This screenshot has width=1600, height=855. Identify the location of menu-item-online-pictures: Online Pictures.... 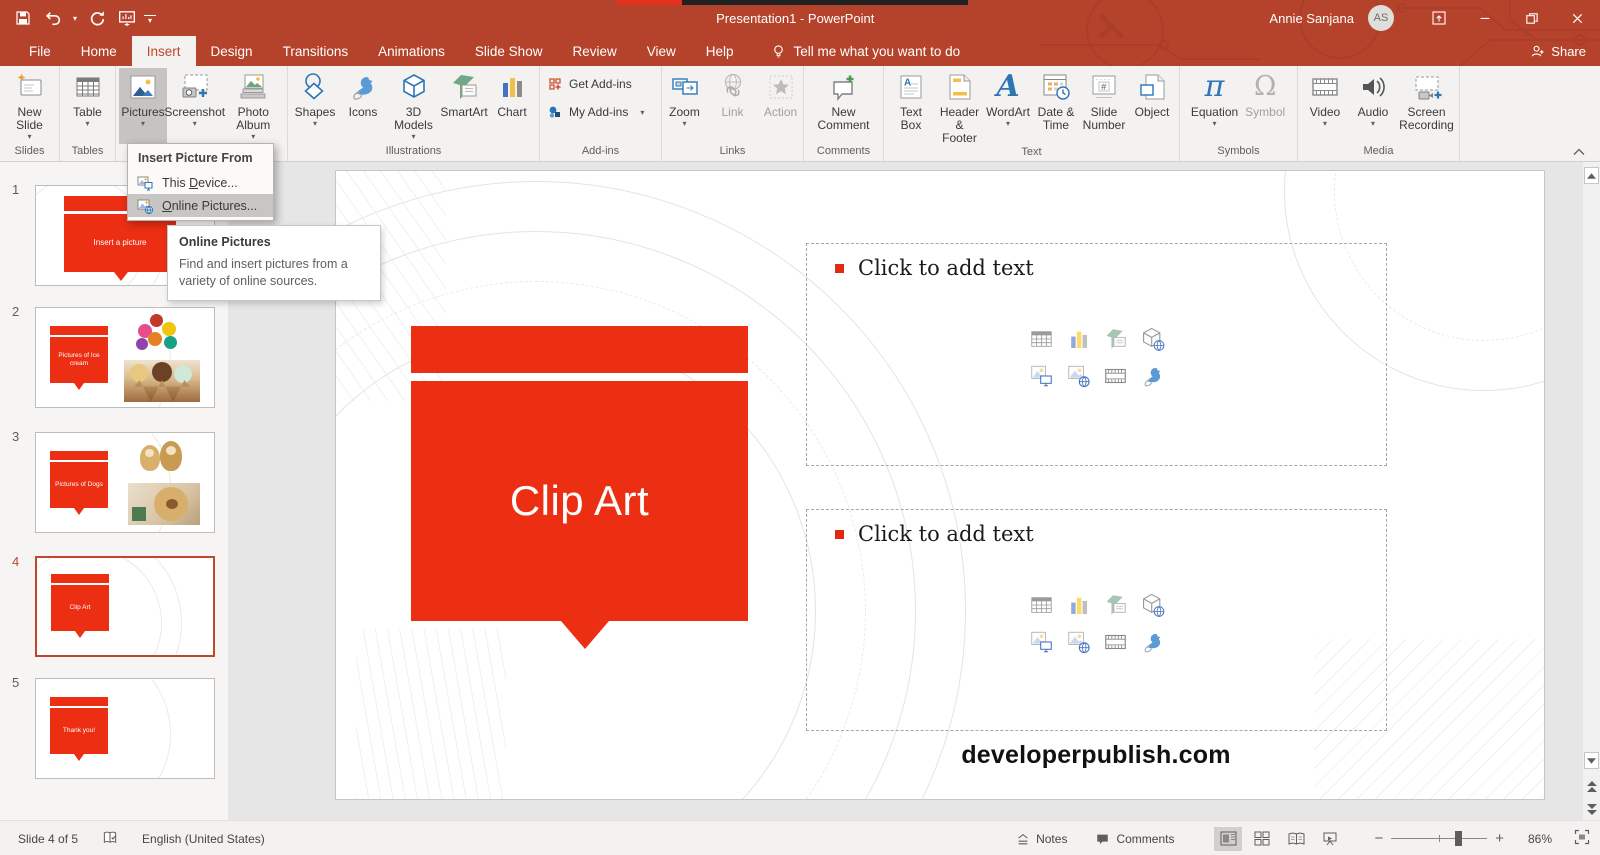
(200, 205).